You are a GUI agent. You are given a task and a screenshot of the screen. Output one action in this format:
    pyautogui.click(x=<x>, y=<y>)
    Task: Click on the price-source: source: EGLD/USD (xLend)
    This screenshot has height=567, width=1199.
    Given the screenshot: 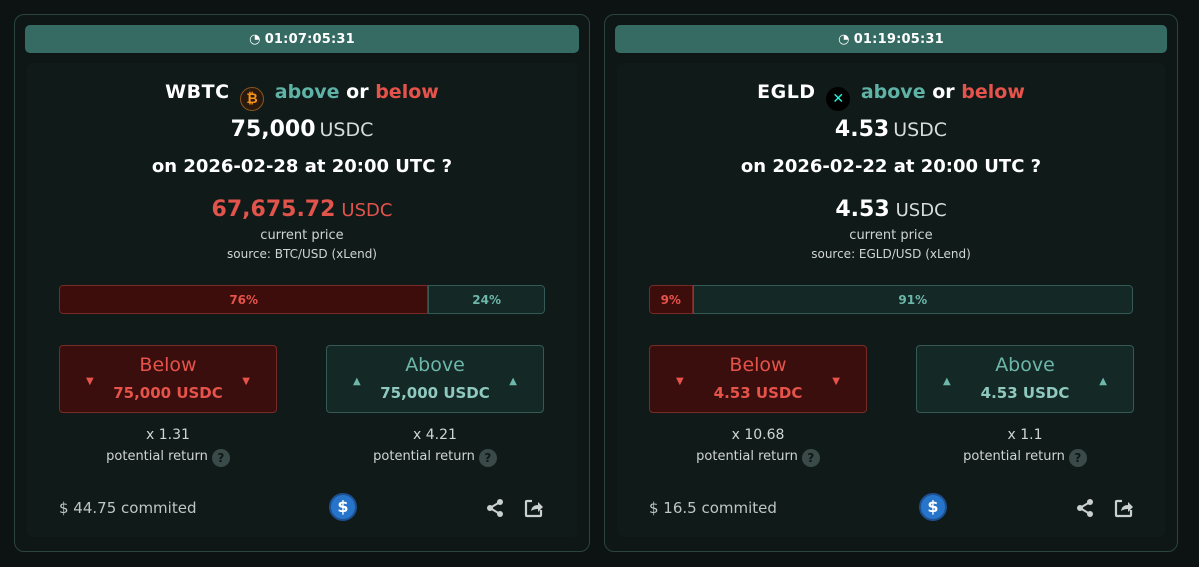 What is the action you would take?
    pyautogui.click(x=891, y=254)
    